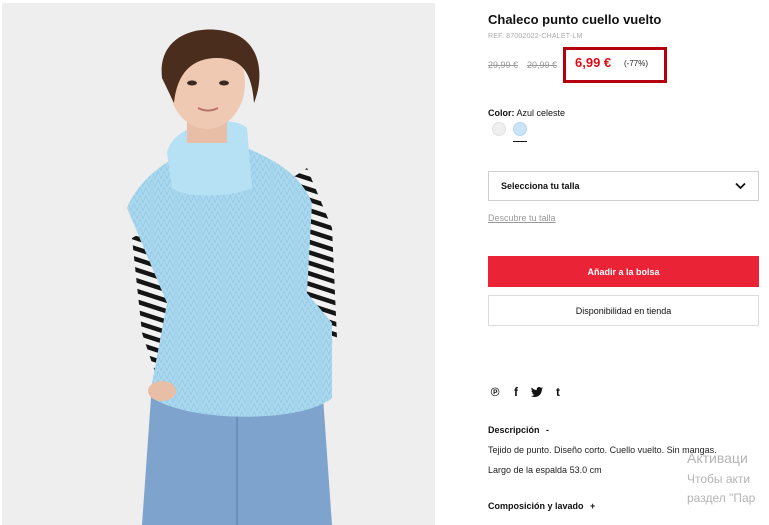 The image size is (769, 525). Describe the element at coordinates (501, 113) in the screenshot. I see `color-label: Color:` at that location.